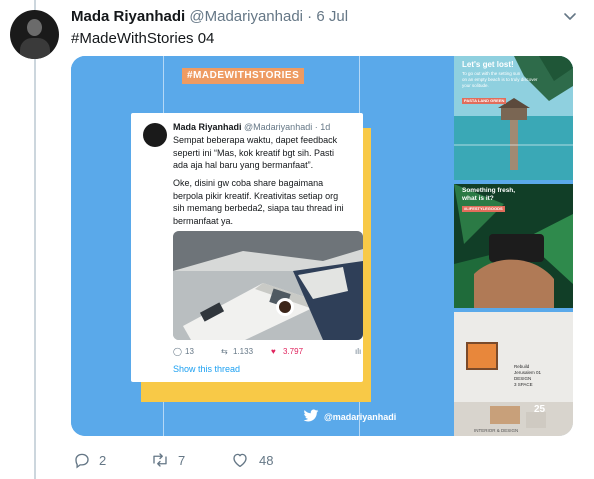 Image resolution: width=594 pixels, height=479 pixels. I want to click on heart-icon: ♥, so click(273, 351).